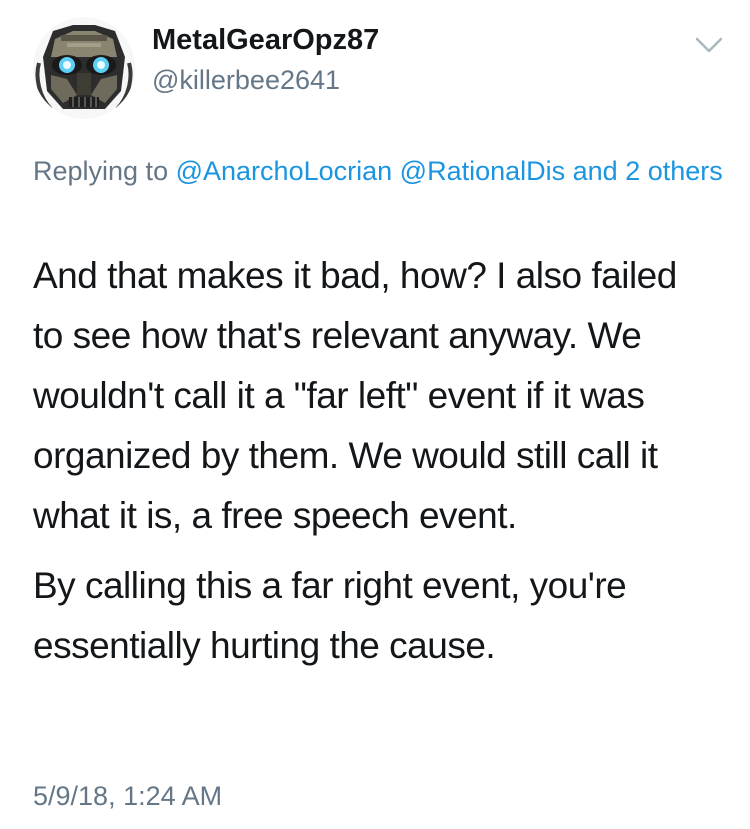 Image resolution: width=750 pixels, height=829 pixels. What do you see at coordinates (127, 796) in the screenshot?
I see `timestamp: 5/9/18, 1:24 AM` at bounding box center [127, 796].